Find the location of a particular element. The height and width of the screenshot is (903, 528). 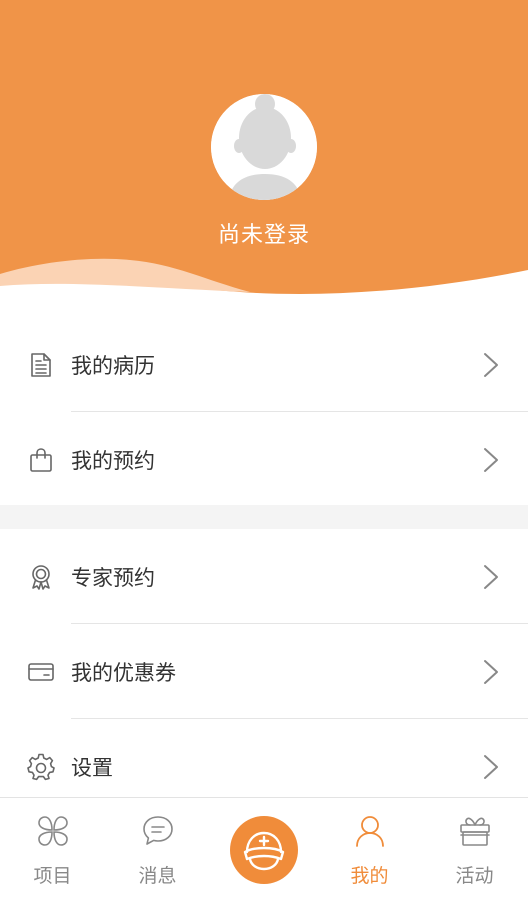

menu-item-label: 我的优惠券 is located at coordinates (123, 672).